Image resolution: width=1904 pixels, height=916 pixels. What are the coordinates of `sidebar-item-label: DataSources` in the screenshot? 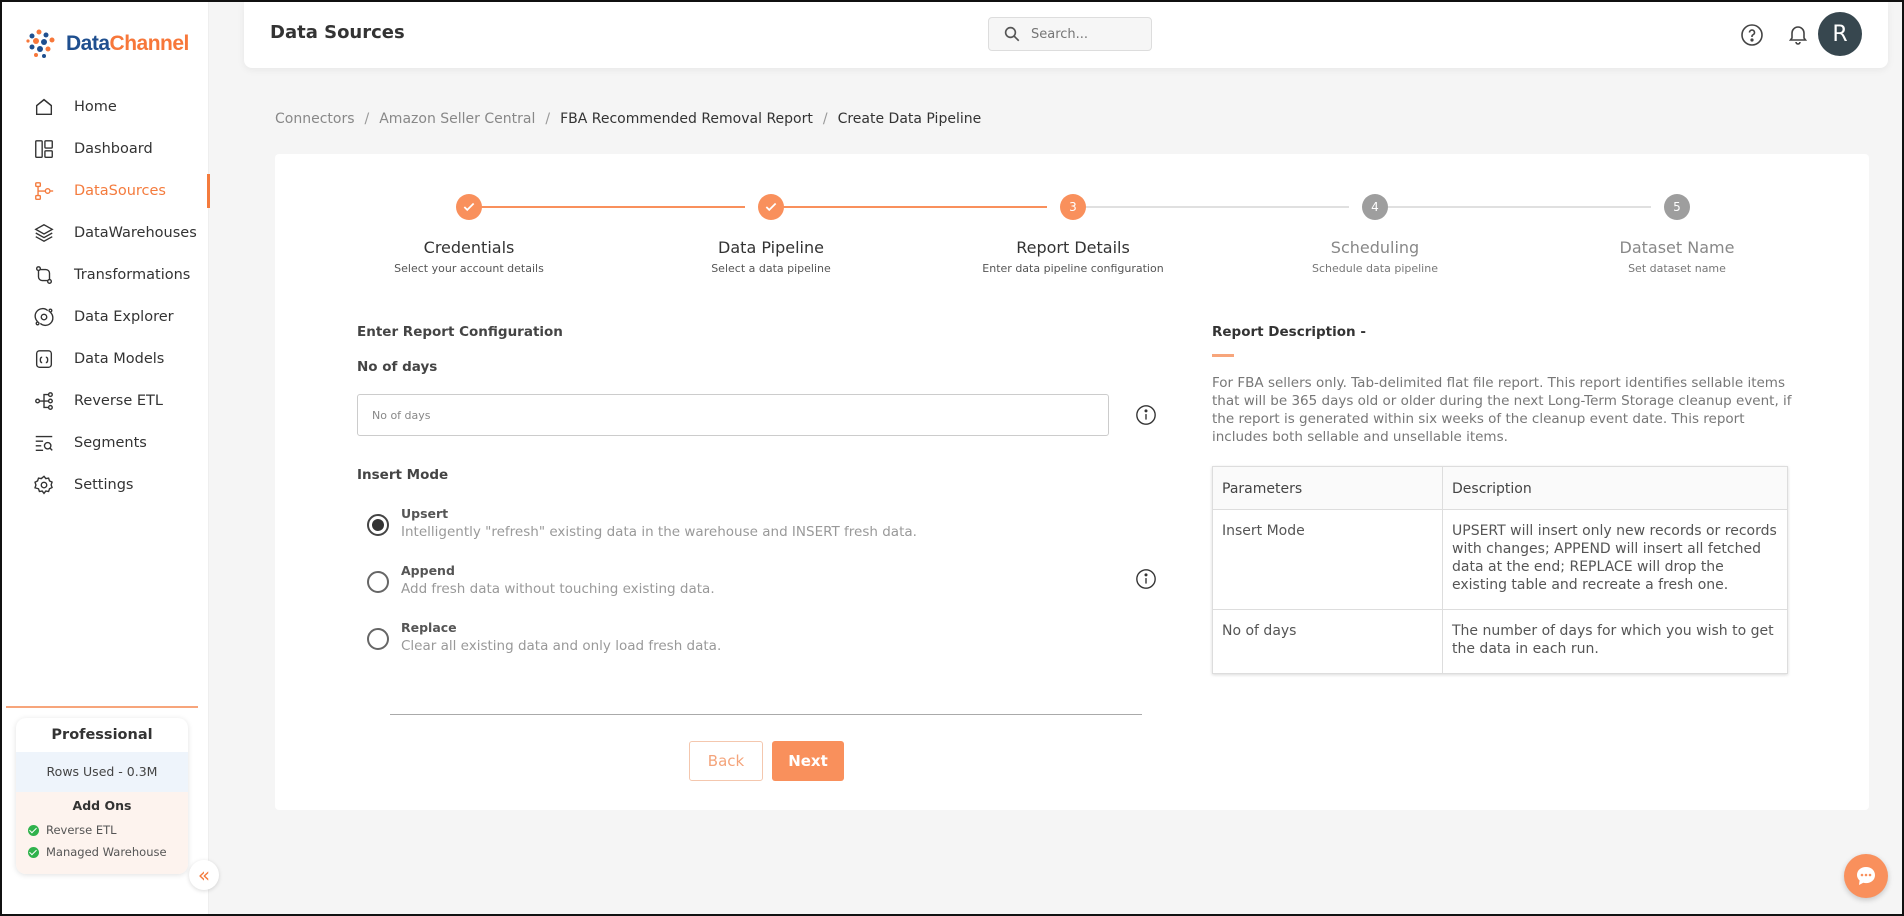 It's located at (120, 191).